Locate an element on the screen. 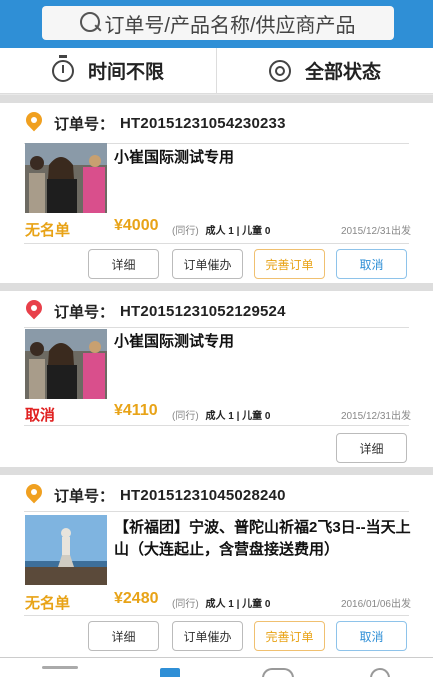 Image resolution: width=433 pixels, height=677 pixels. search-input: 订单号/产品名称/供应商产品 is located at coordinates (218, 23).